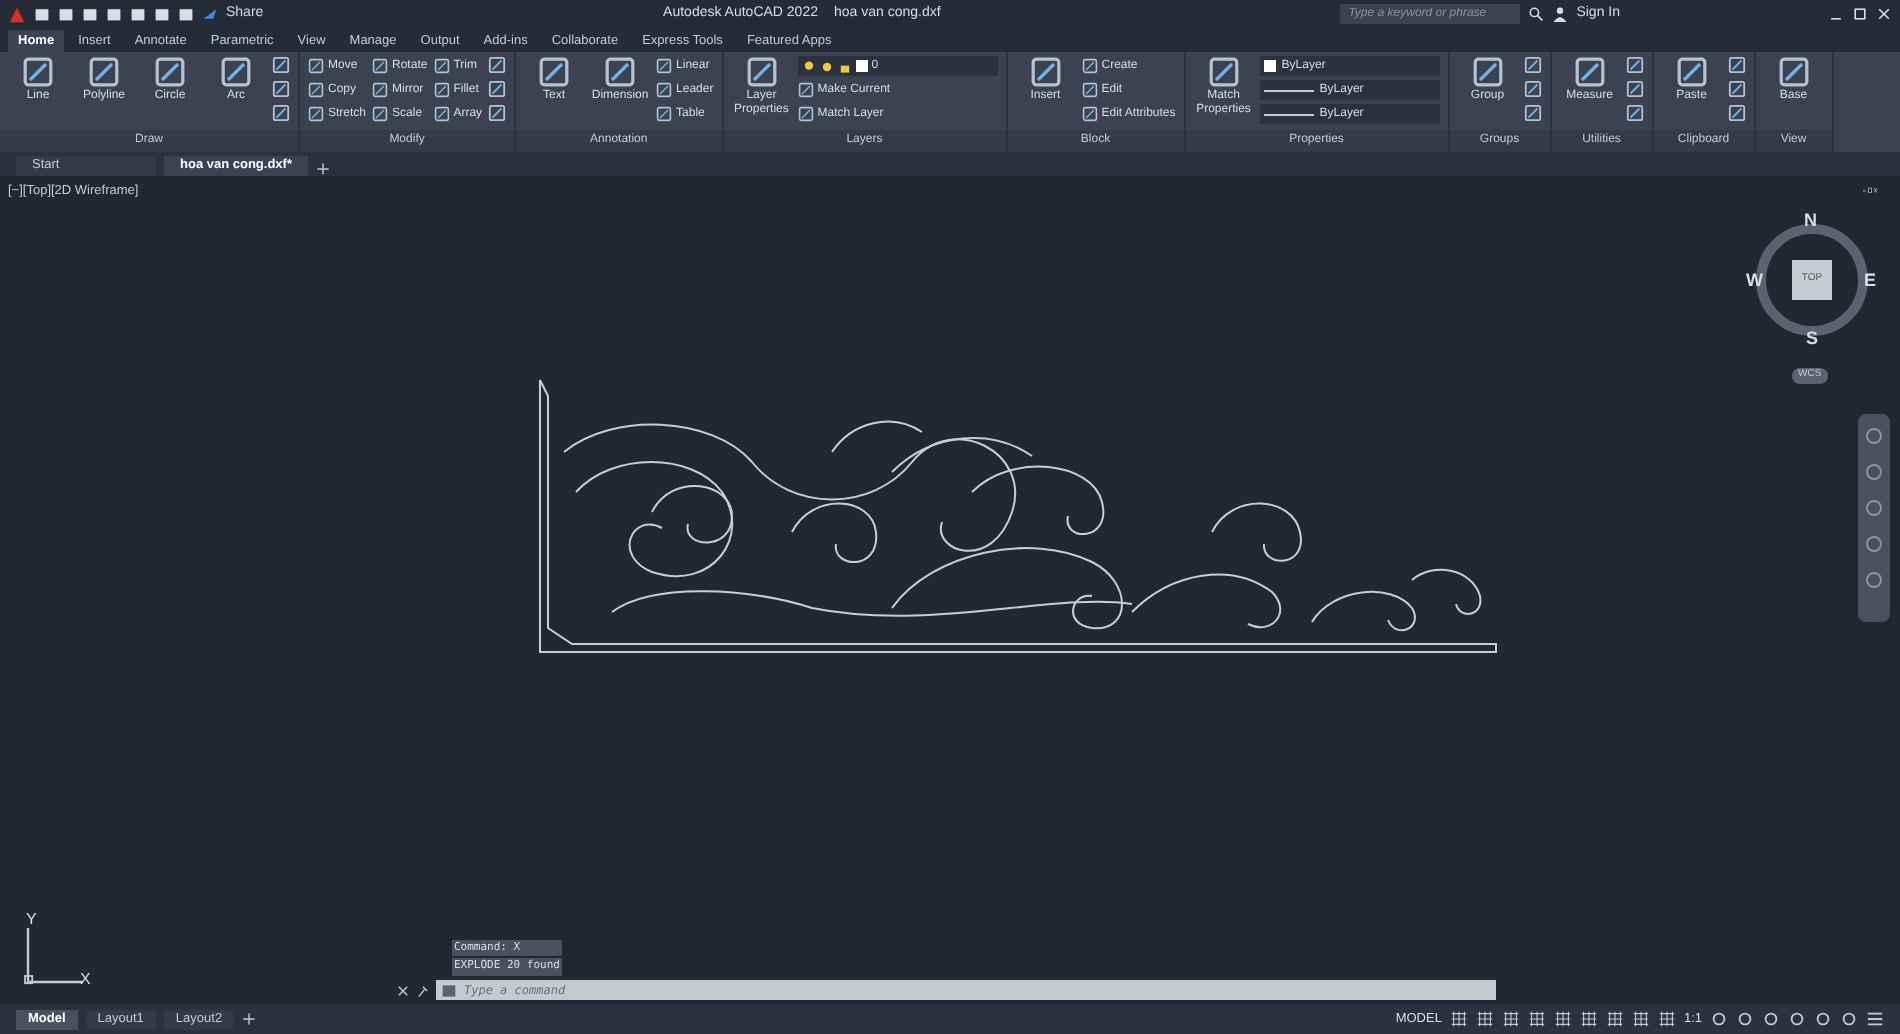 The image size is (1900, 1034). I want to click on app-logo-icon, so click(17, 14).